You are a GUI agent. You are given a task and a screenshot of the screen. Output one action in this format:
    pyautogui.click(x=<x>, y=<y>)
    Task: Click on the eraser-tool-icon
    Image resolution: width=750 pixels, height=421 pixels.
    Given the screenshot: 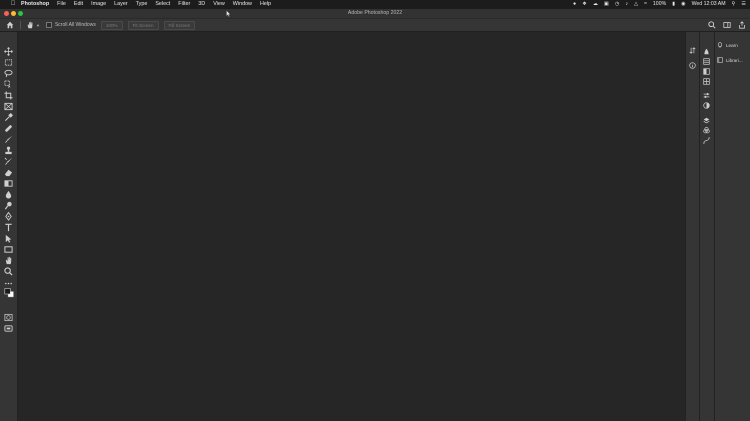 What is the action you would take?
    pyautogui.click(x=8, y=170)
    